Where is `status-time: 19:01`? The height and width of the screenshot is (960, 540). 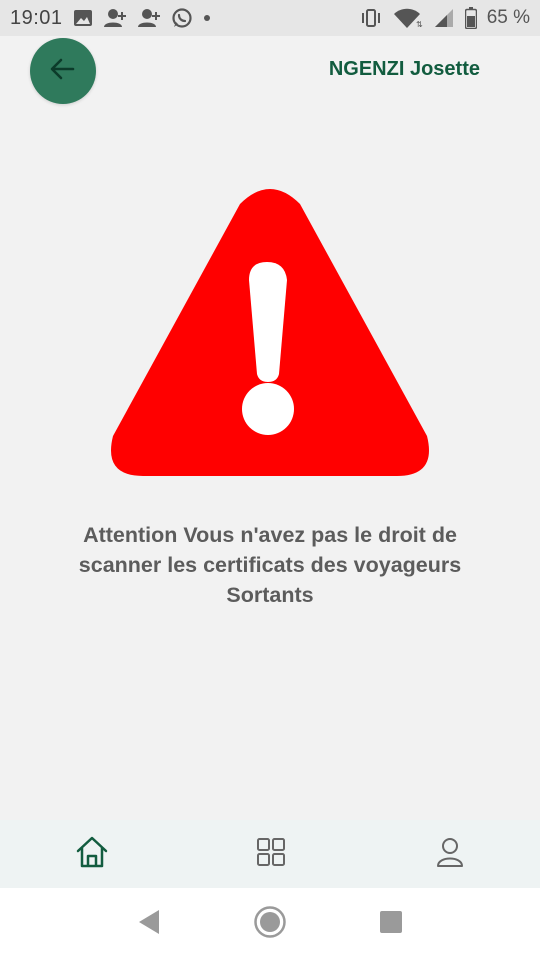 status-time: 19:01 is located at coordinates (36, 17).